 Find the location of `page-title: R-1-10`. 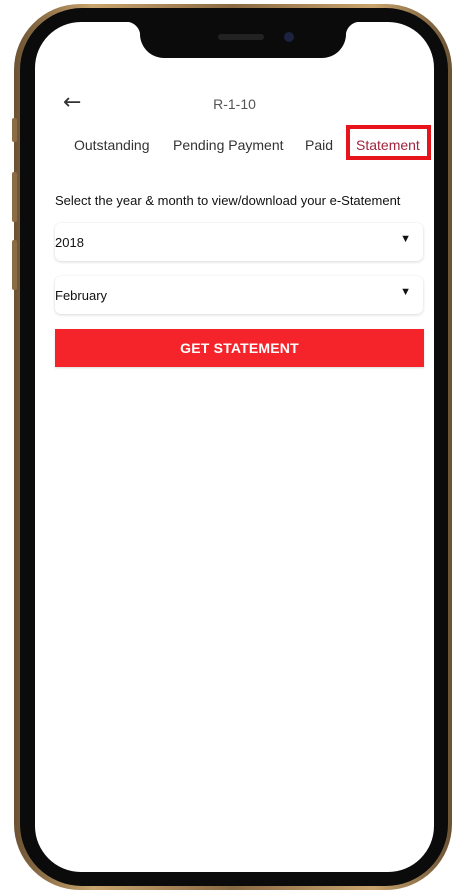

page-title: R-1-10 is located at coordinates (234, 104).